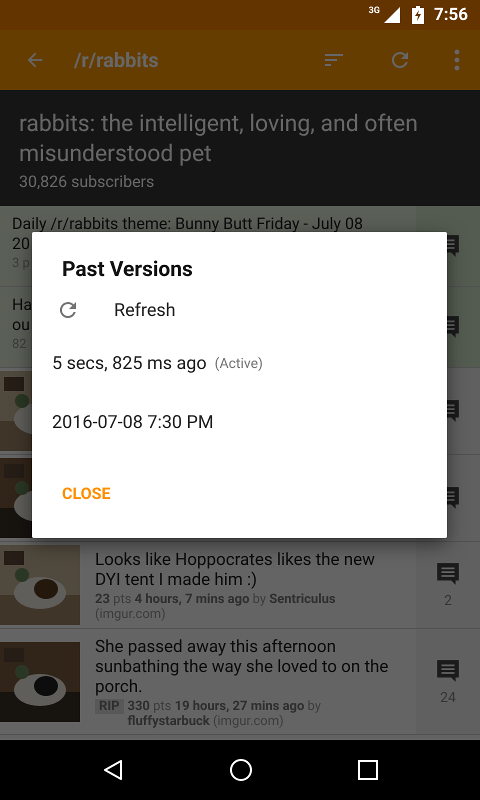 The image size is (480, 800). What do you see at coordinates (239, 310) in the screenshot?
I see `refresh-item: Refresh` at bounding box center [239, 310].